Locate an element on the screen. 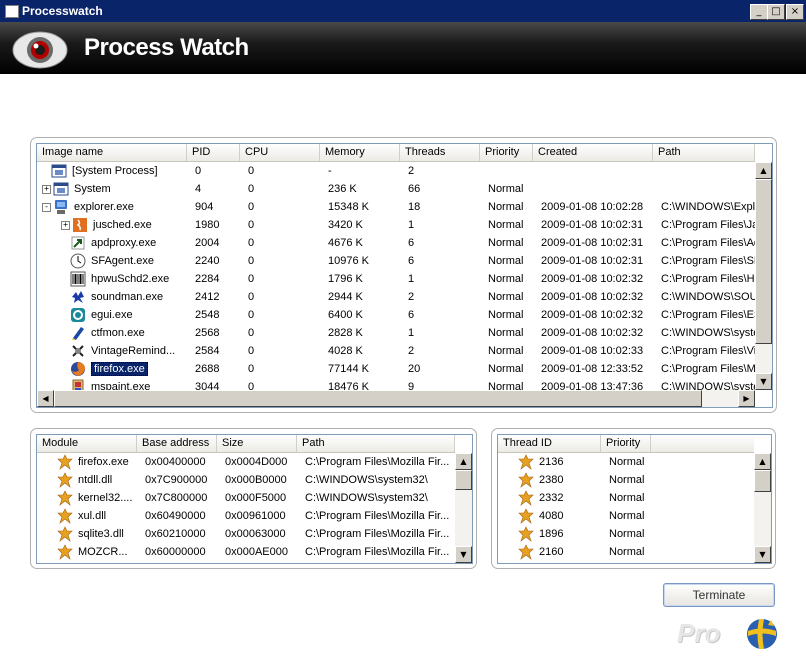 This screenshot has width=806, height=665. cell-threads: 2 is located at coordinates (411, 351).